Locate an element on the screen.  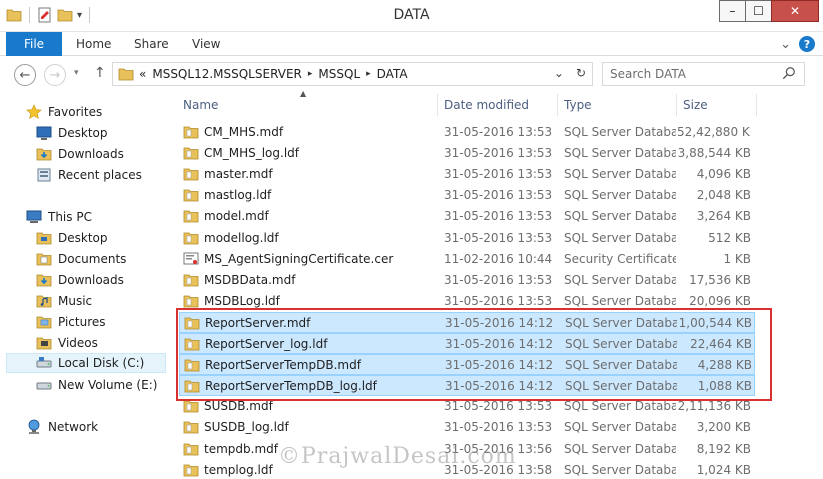
expand-ribbon-button: ⌄ is located at coordinates (785, 44).